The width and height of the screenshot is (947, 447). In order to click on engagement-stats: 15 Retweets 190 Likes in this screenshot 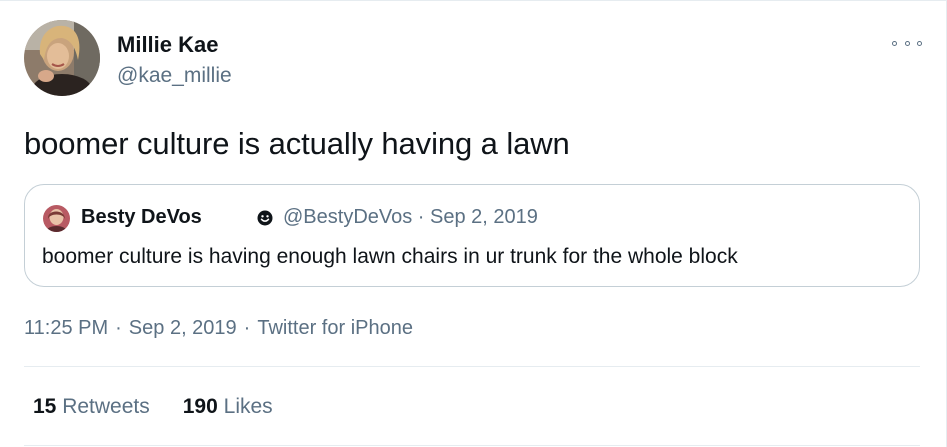, I will do `click(153, 407)`.